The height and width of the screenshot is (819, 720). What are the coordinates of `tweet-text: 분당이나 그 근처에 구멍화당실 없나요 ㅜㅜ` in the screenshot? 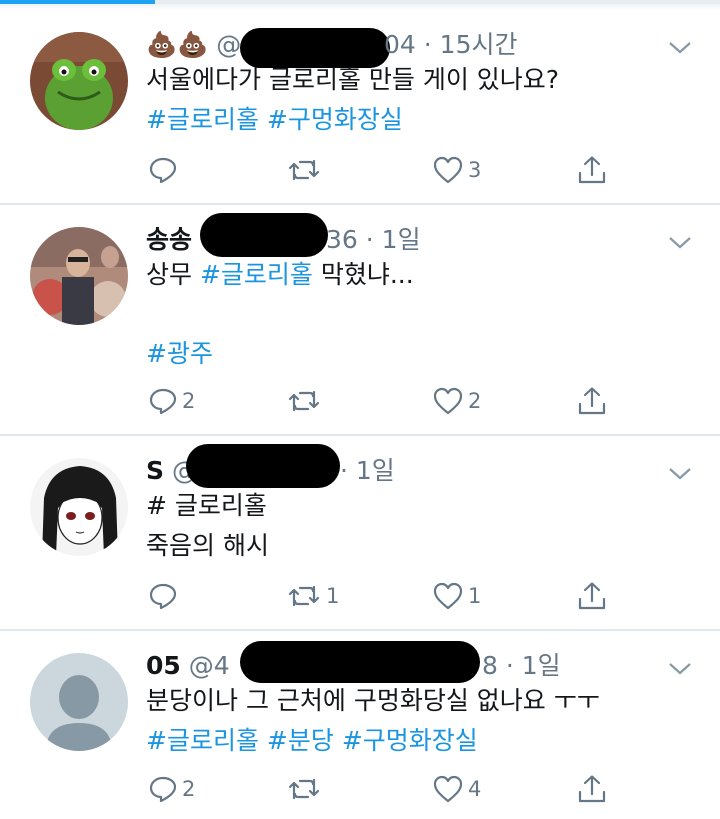 It's located at (373, 700).